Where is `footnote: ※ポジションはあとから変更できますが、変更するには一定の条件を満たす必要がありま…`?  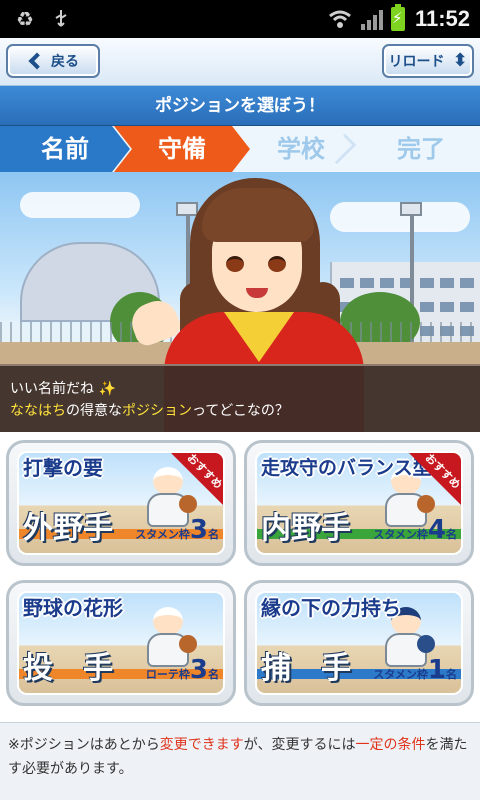 footnote: ※ポジションはあとから変更できますが、変更するには一定の条件を満たす必要がありま… is located at coordinates (240, 761).